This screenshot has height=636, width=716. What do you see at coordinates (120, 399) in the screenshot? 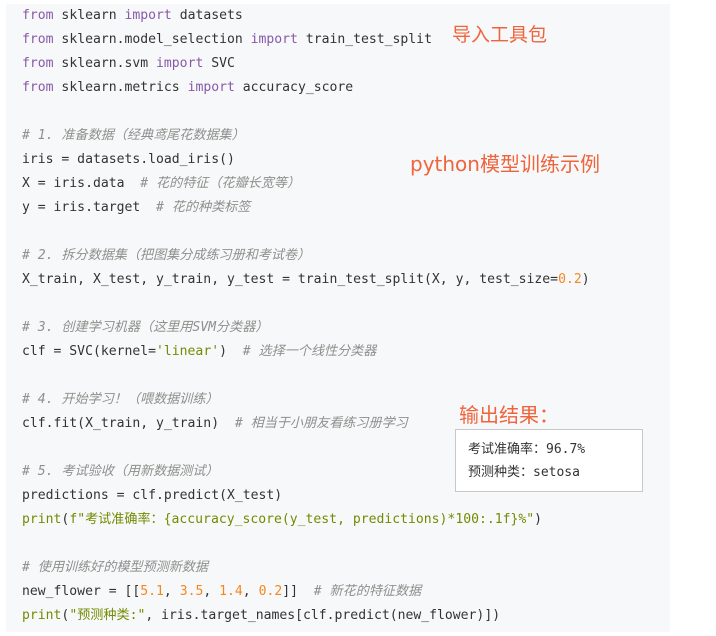
I see `code-line: # 4. 开始学习！（喂数据训练）` at bounding box center [120, 399].